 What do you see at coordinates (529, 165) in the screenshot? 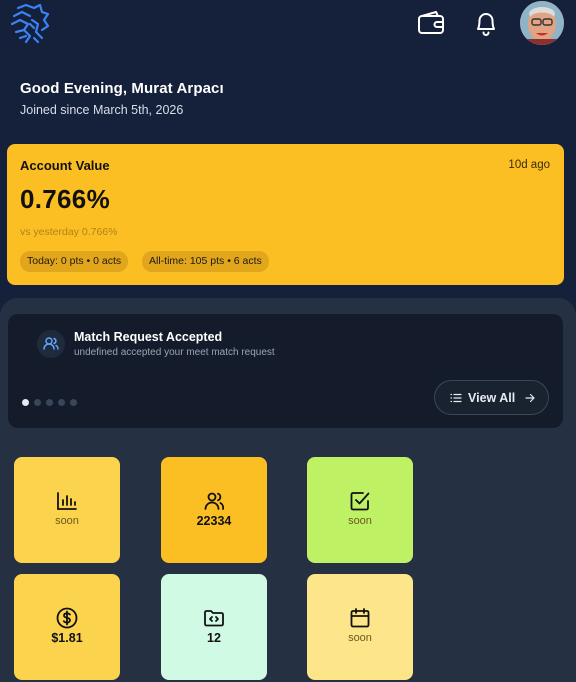
I see `last-updated-text: 10d ago` at bounding box center [529, 165].